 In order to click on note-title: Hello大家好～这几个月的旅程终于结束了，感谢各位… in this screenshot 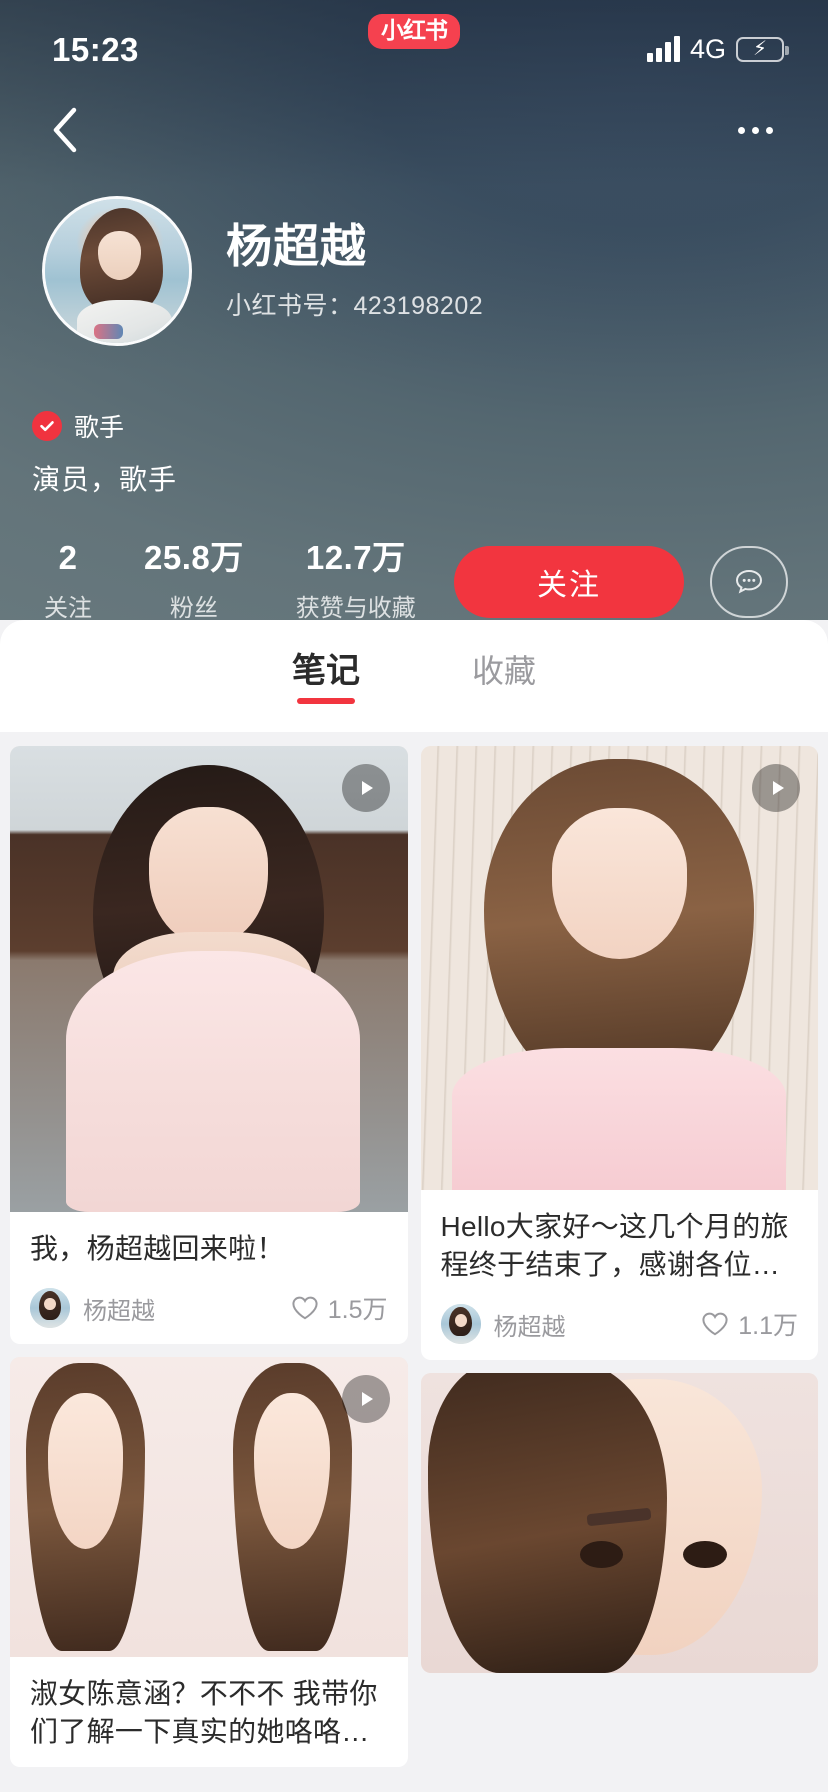, I will do `click(614, 1246)`.